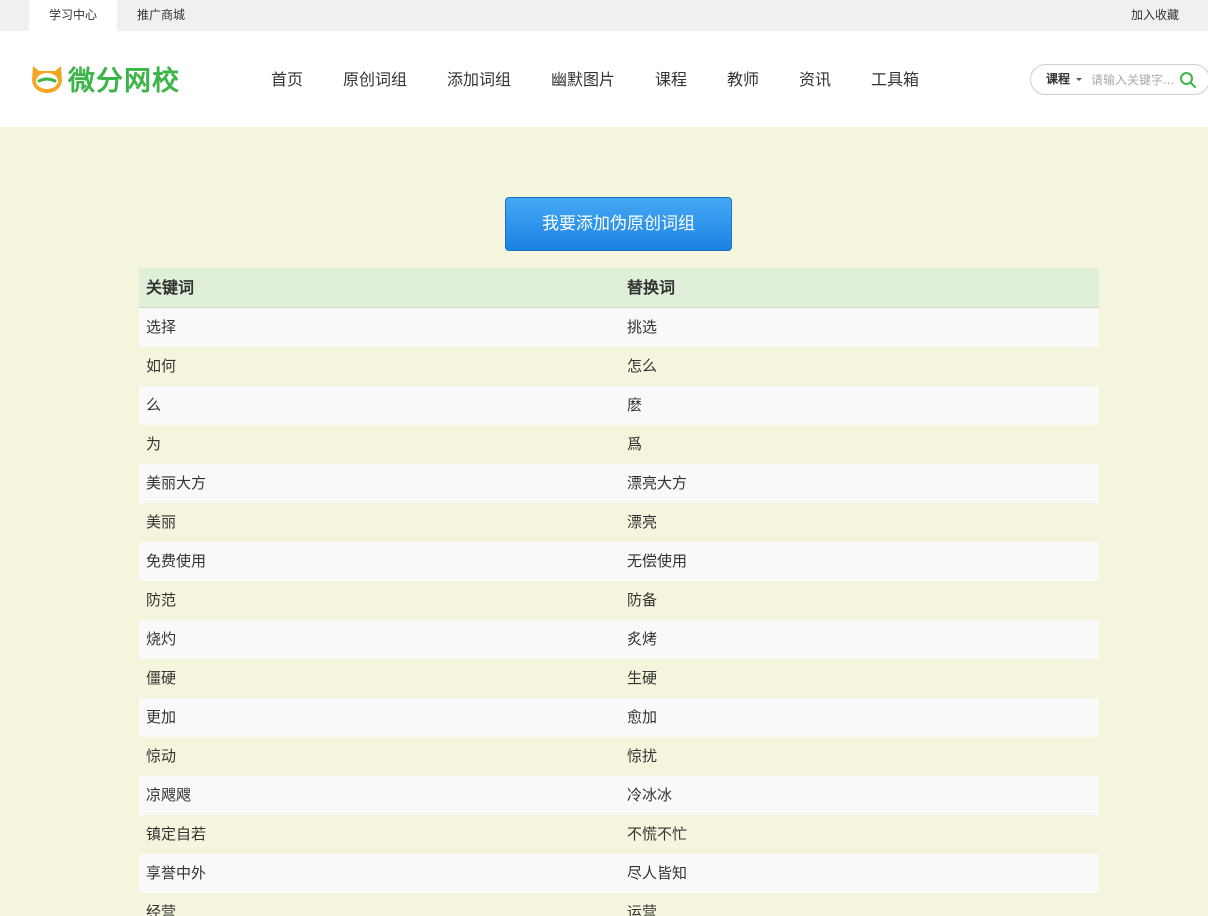 Image resolution: width=1208 pixels, height=916 pixels. Describe the element at coordinates (161, 522) in the screenshot. I see `keyword-cell: 美丽` at that location.